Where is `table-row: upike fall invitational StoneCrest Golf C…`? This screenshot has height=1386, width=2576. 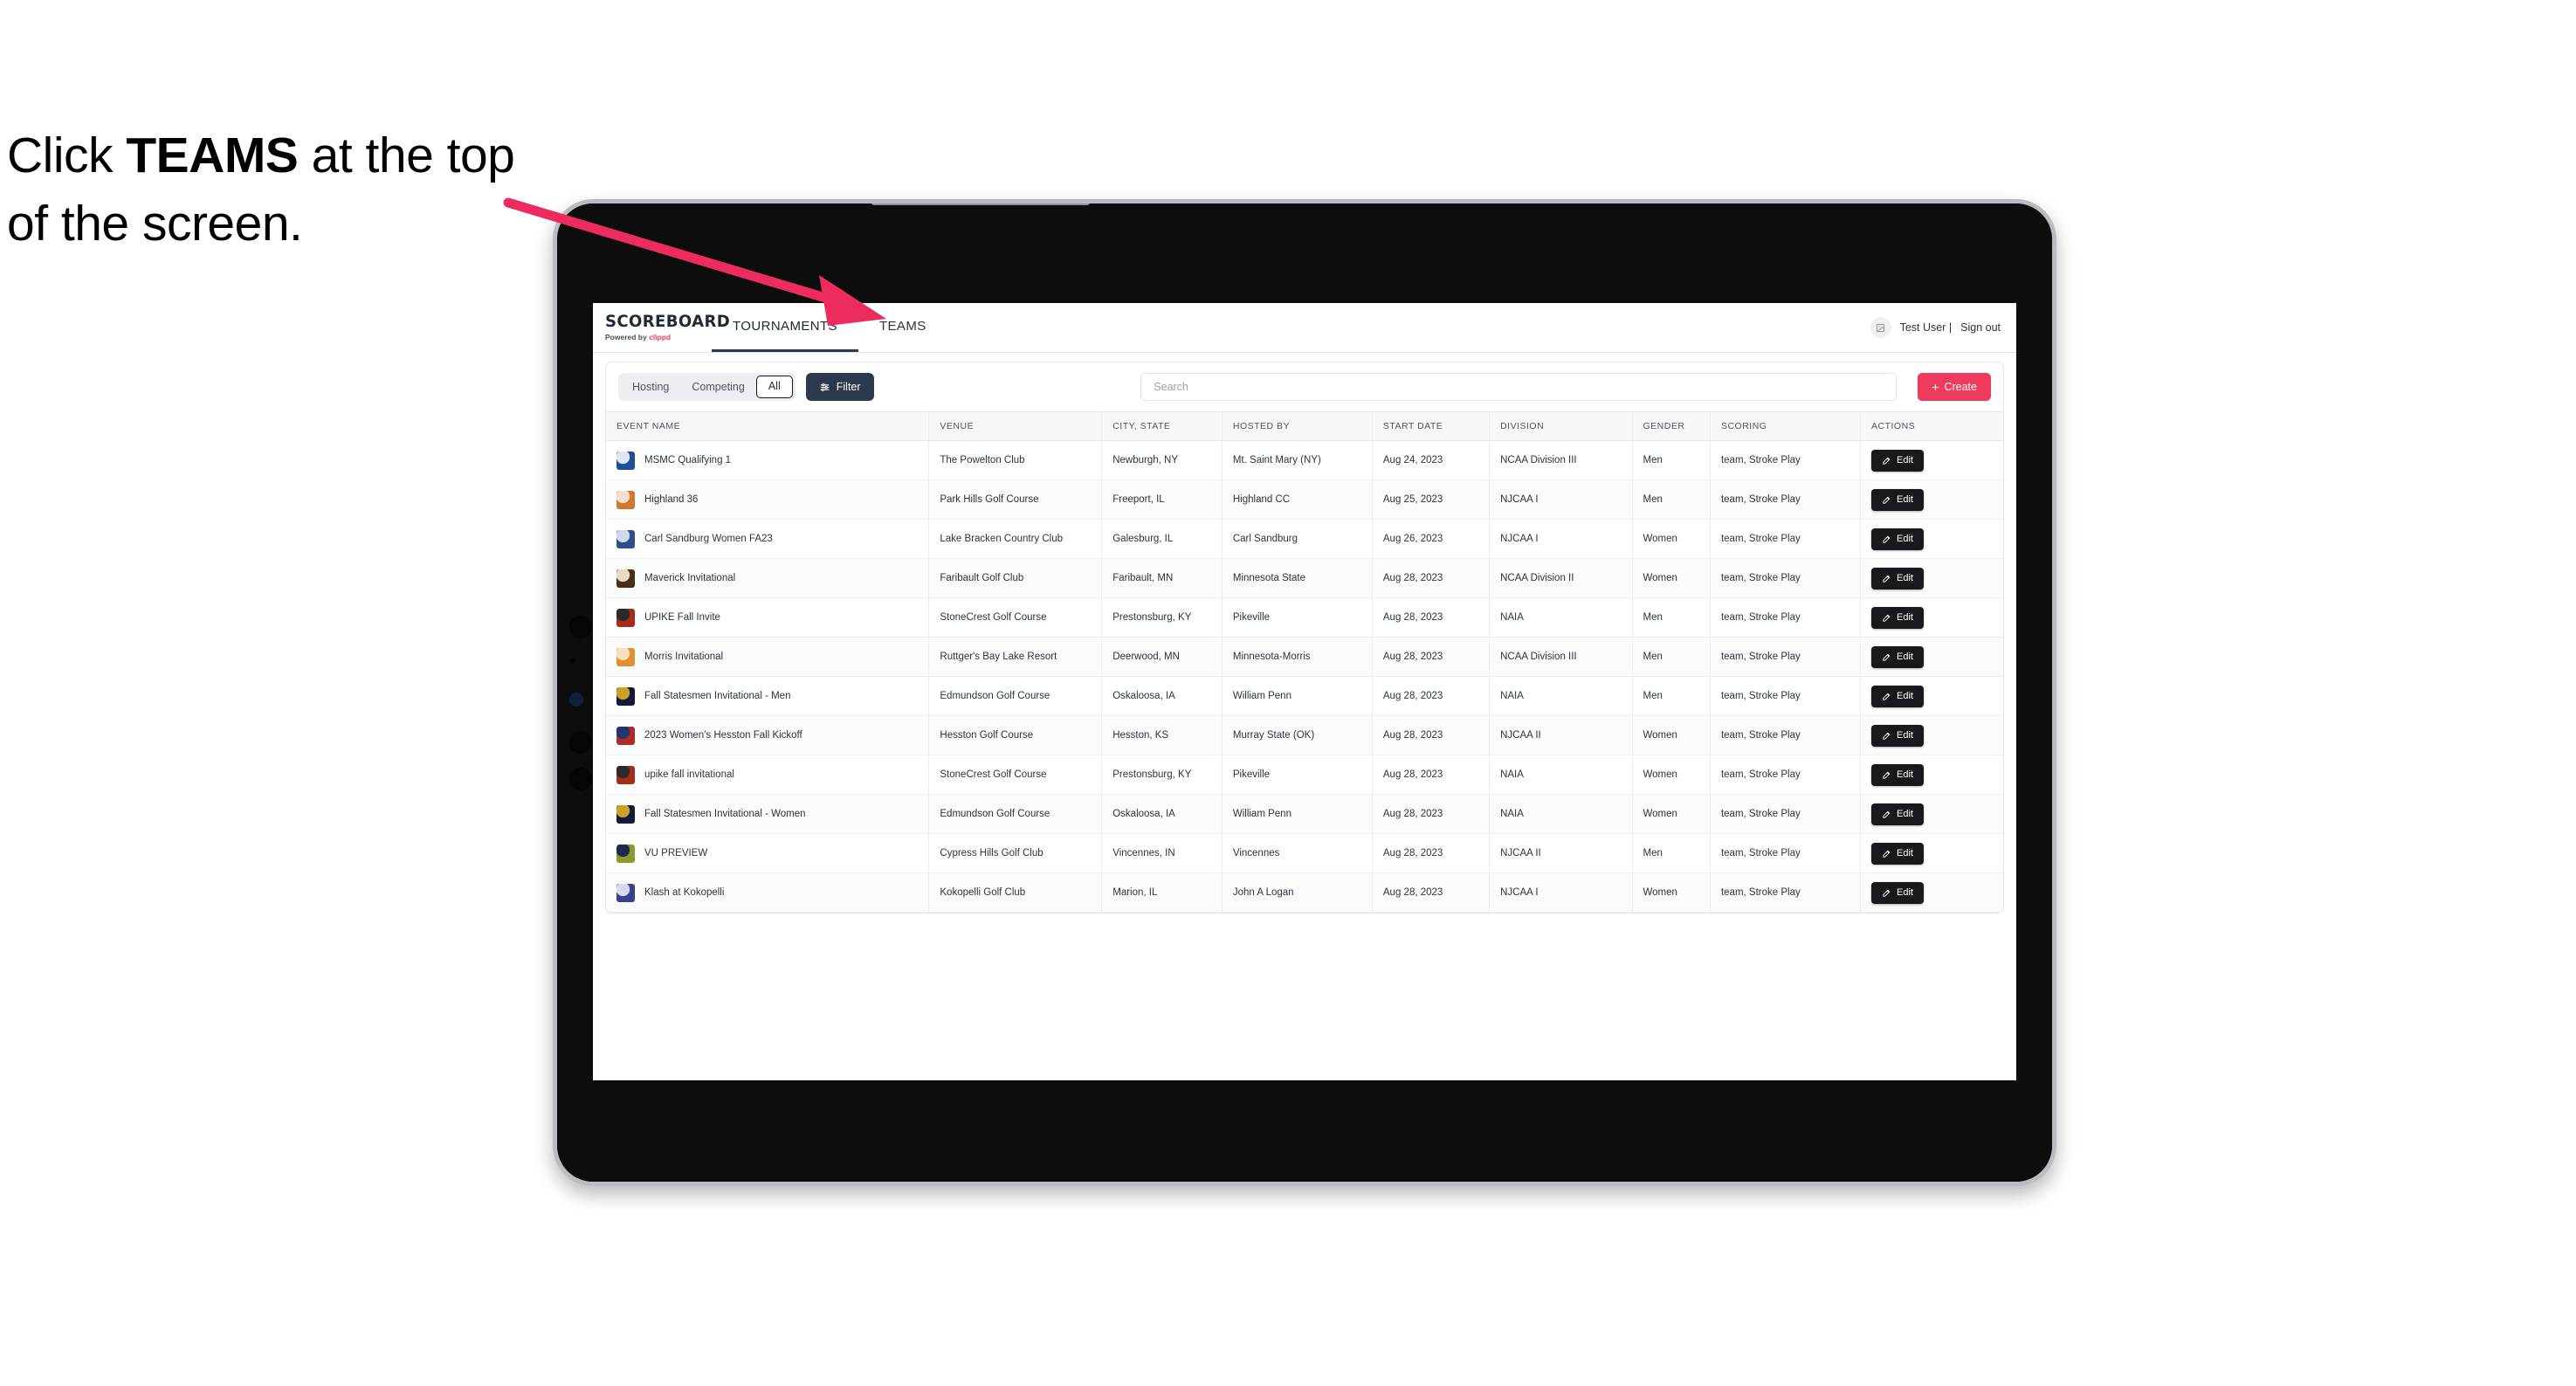
table-row: upike fall invitational StoneCrest Golf C… is located at coordinates (1304, 775).